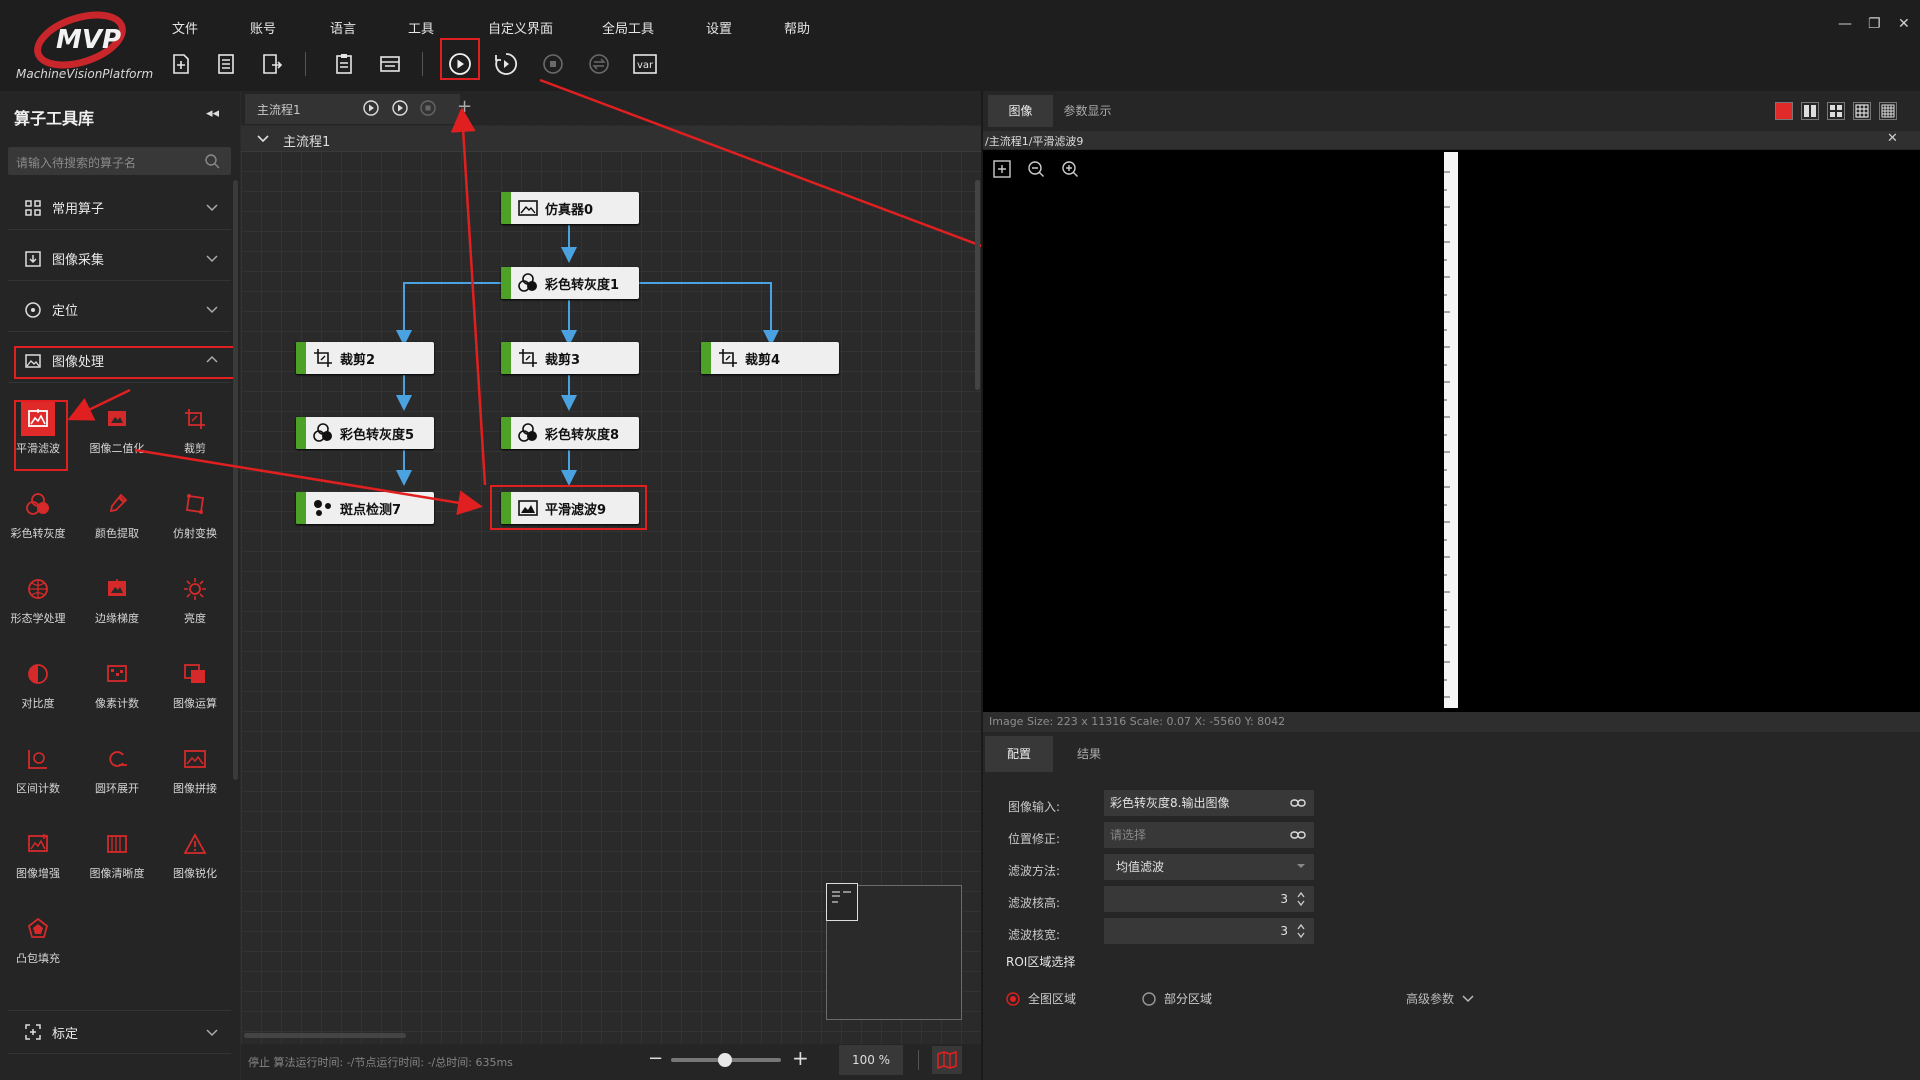 This screenshot has height=1080, width=1920. What do you see at coordinates (1862, 111) in the screenshot?
I see `layout-6-icon` at bounding box center [1862, 111].